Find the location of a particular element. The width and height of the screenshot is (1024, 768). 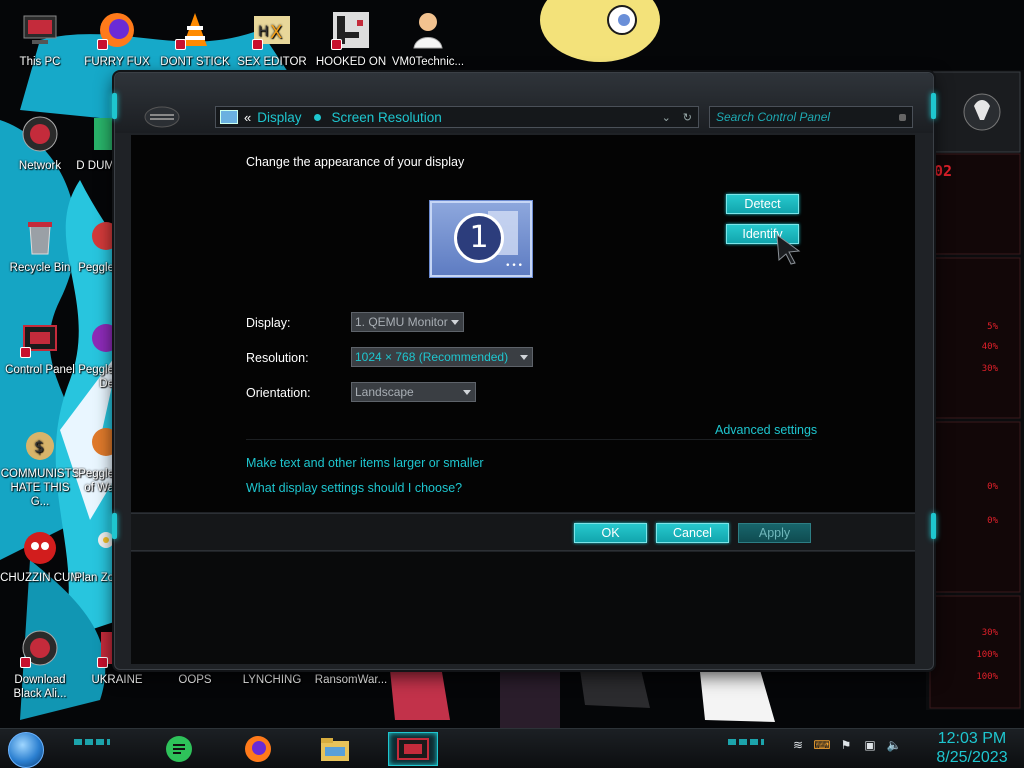

desktop-icon-dont-stick: DONT STICK is located at coordinates (195, 38).